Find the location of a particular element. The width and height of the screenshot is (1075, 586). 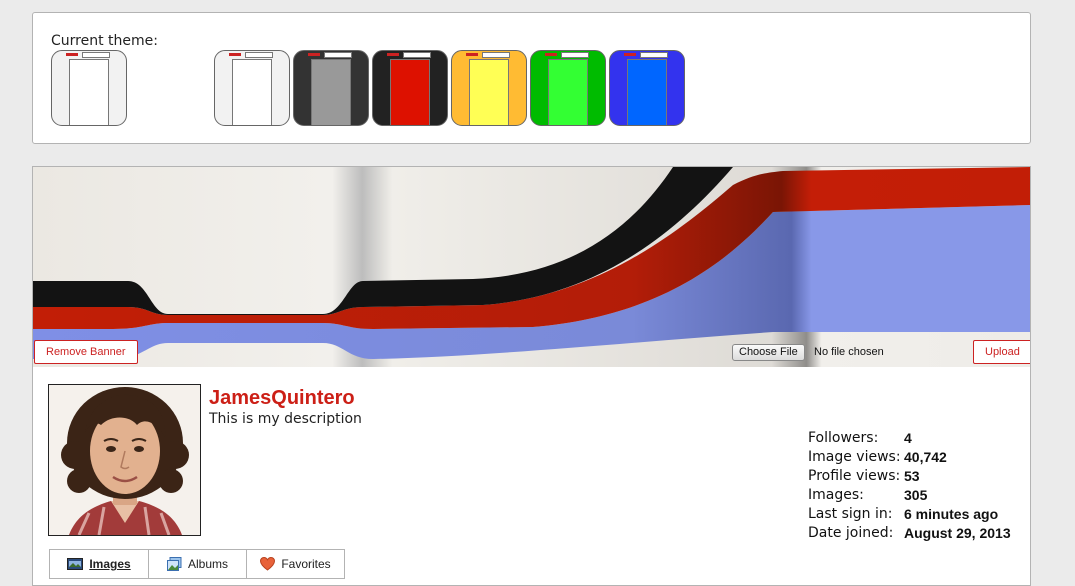

theme-option-green is located at coordinates (568, 88).